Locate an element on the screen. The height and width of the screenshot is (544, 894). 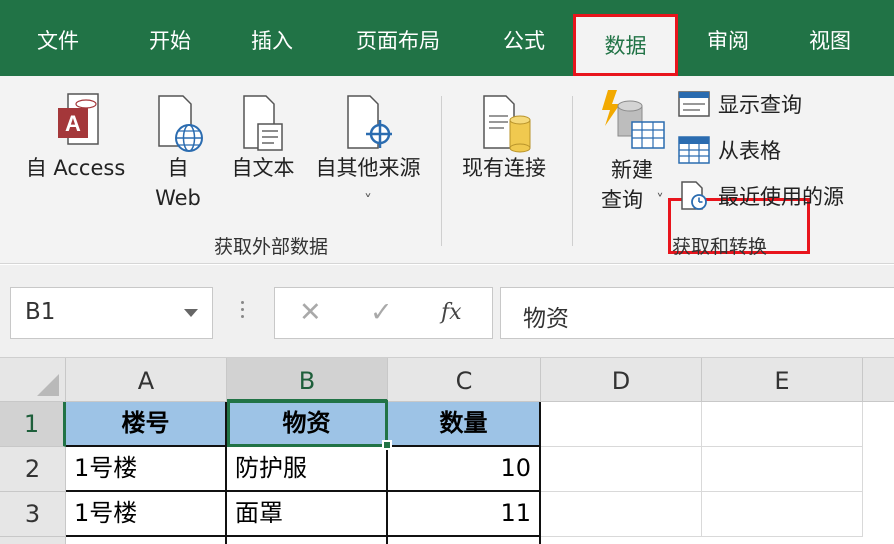
recent-sources-label: 最近使用的源 is located at coordinates (781, 197).